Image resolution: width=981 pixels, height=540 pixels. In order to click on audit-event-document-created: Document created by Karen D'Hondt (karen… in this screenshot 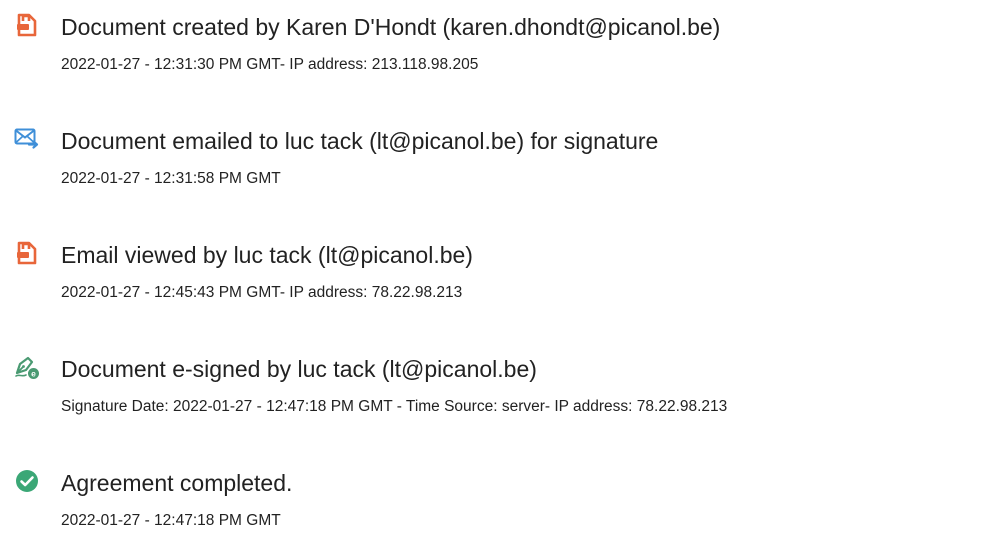, I will do `click(490, 47)`.